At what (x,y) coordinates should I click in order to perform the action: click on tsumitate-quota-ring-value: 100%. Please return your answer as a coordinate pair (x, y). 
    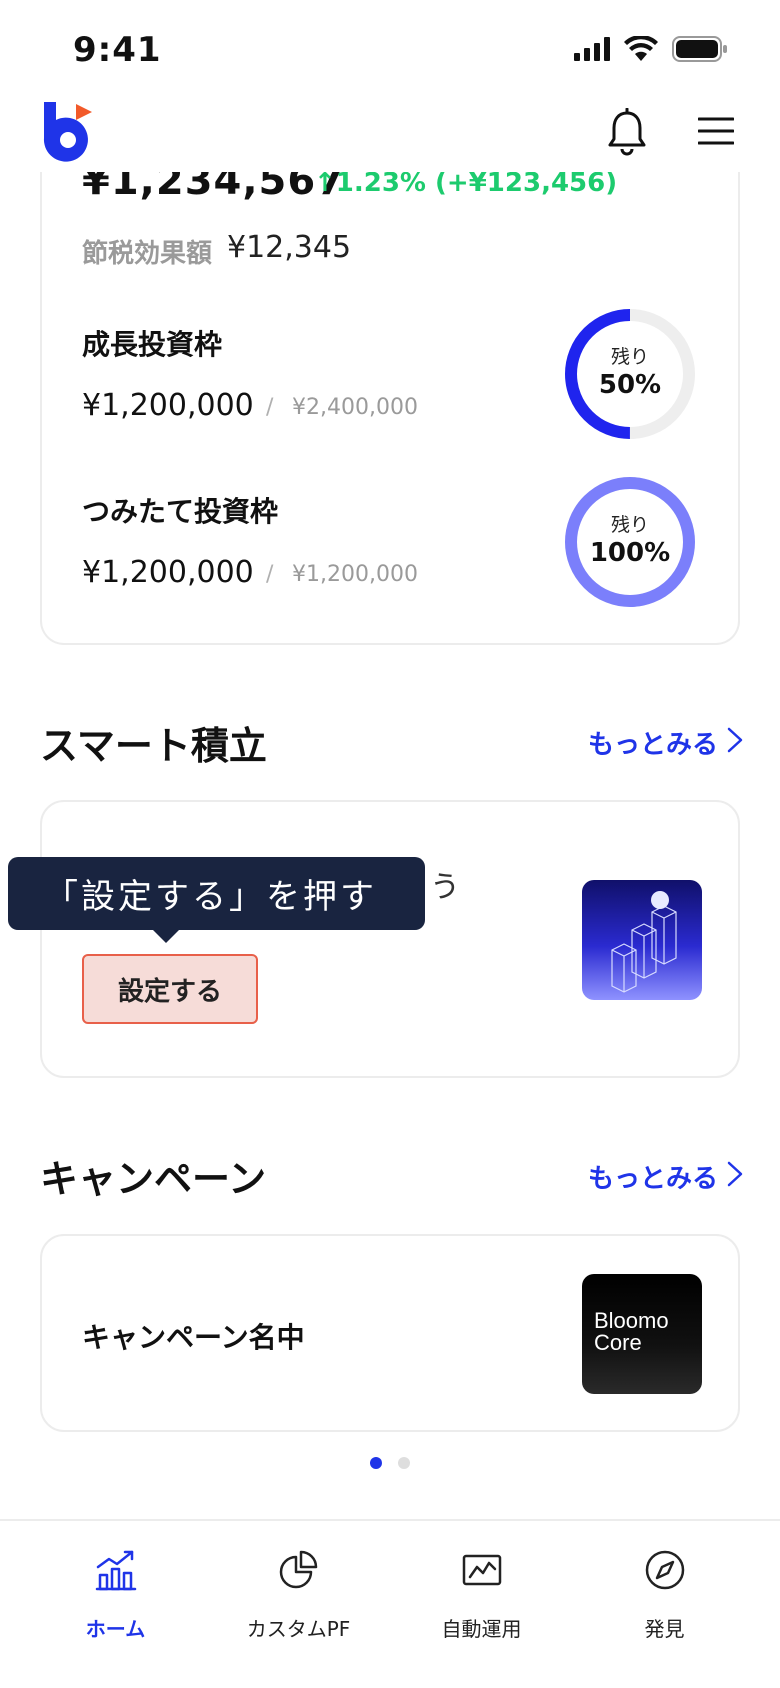
    Looking at the image, I should click on (630, 553).